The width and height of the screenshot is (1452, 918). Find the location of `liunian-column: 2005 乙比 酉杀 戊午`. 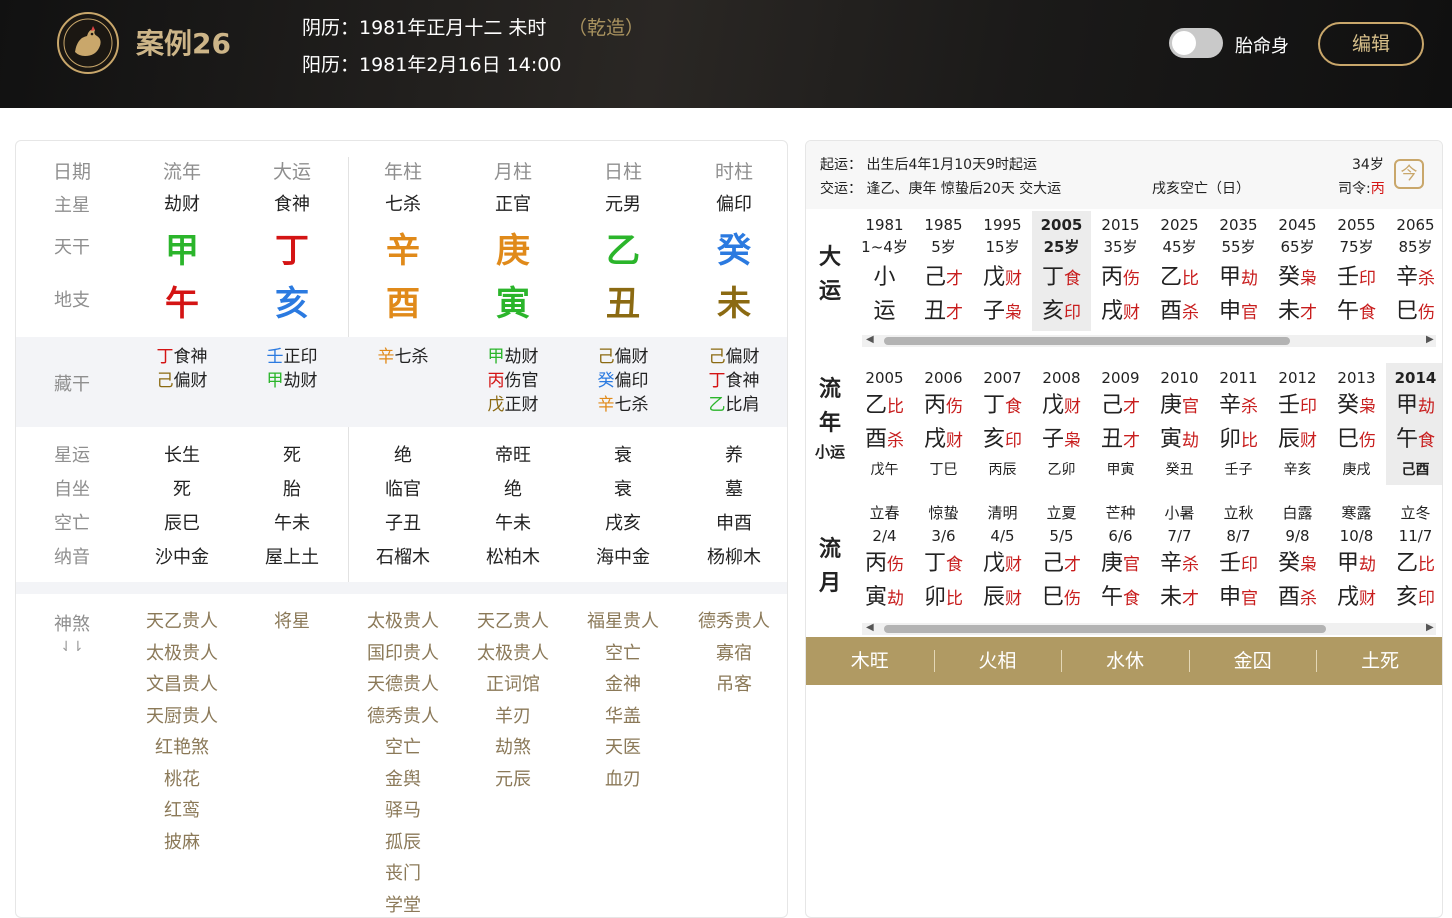

liunian-column: 2005 乙比 酉杀 戊午 is located at coordinates (884, 424).